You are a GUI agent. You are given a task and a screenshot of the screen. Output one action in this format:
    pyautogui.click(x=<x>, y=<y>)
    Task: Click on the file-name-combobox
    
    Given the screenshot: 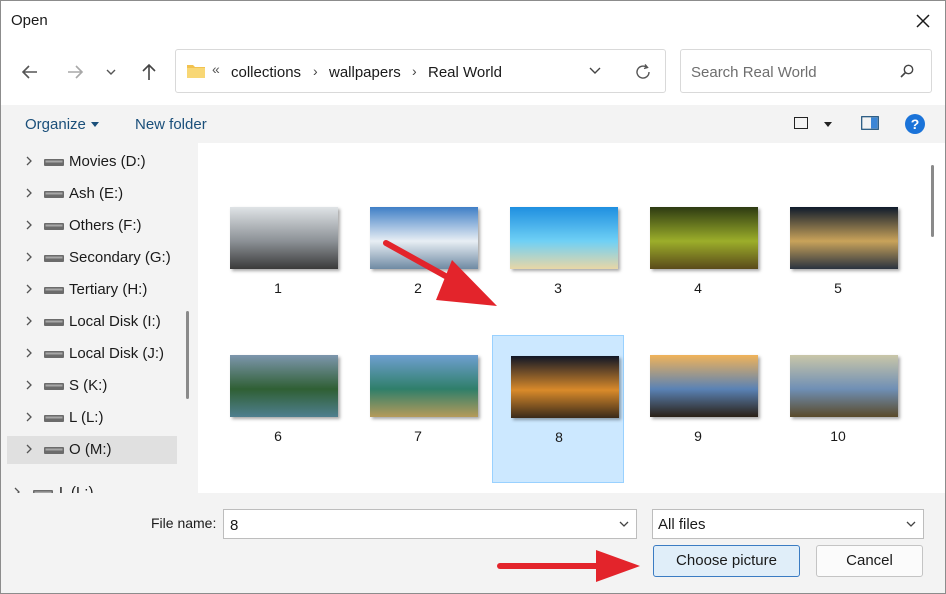 What is the action you would take?
    pyautogui.click(x=430, y=524)
    